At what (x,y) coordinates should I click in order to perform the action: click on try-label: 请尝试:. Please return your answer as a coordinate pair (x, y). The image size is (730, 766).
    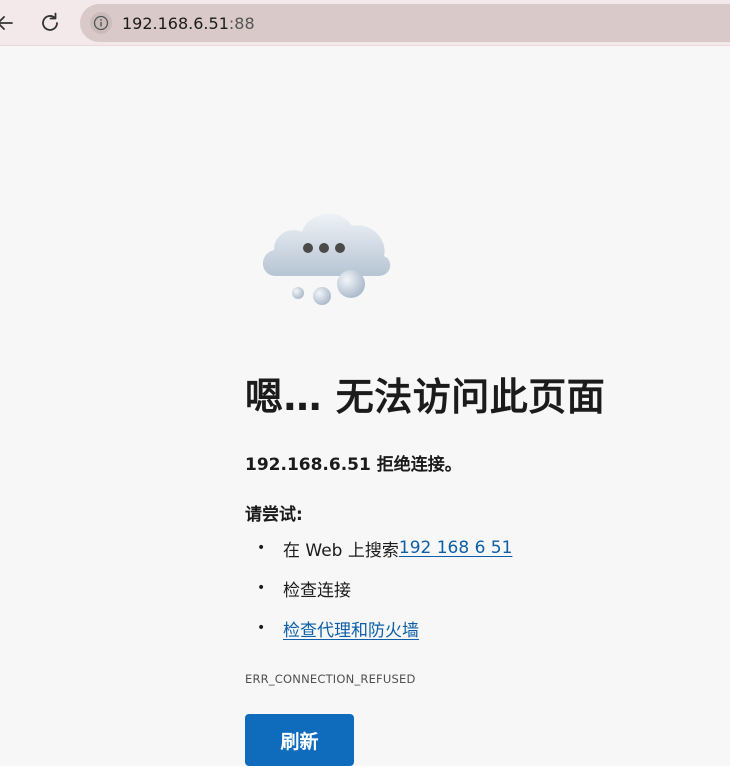
    Looking at the image, I should click on (274, 515).